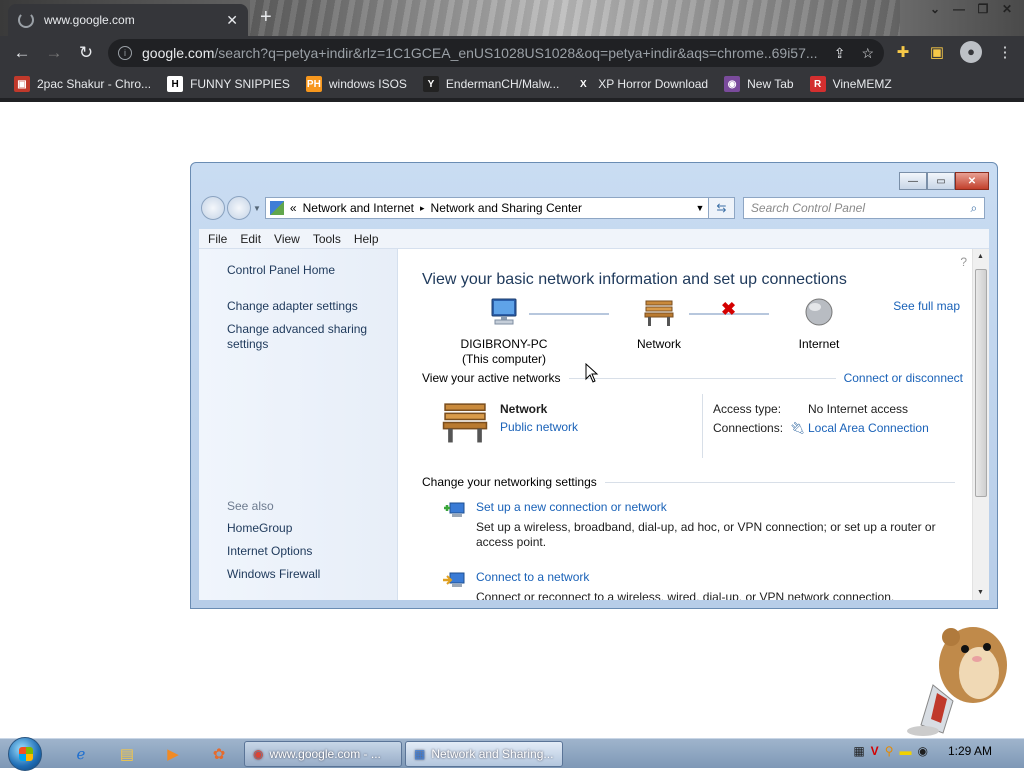  What do you see at coordinates (302, 306) in the screenshot?
I see `change-adapter-settings-link: Change adapter settings` at bounding box center [302, 306].